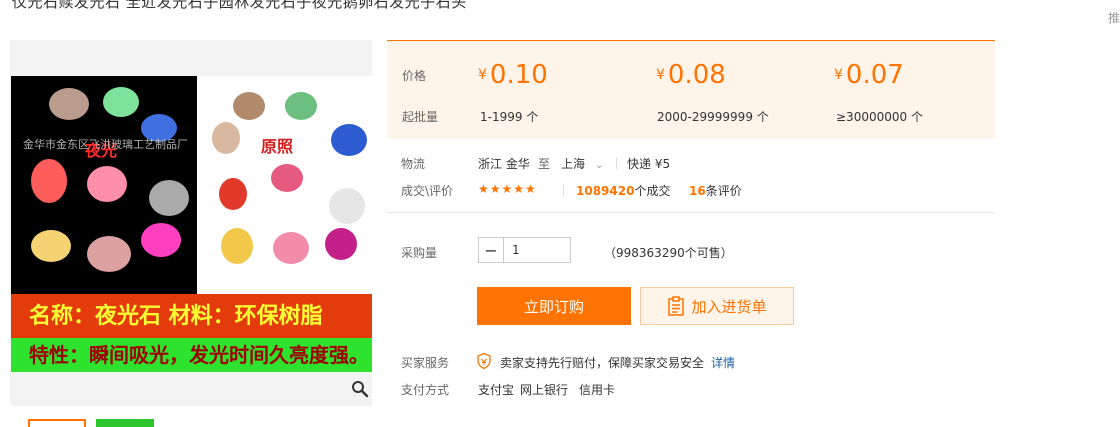 The height and width of the screenshot is (427, 1120). I want to click on decrement-button: −, so click(491, 250).